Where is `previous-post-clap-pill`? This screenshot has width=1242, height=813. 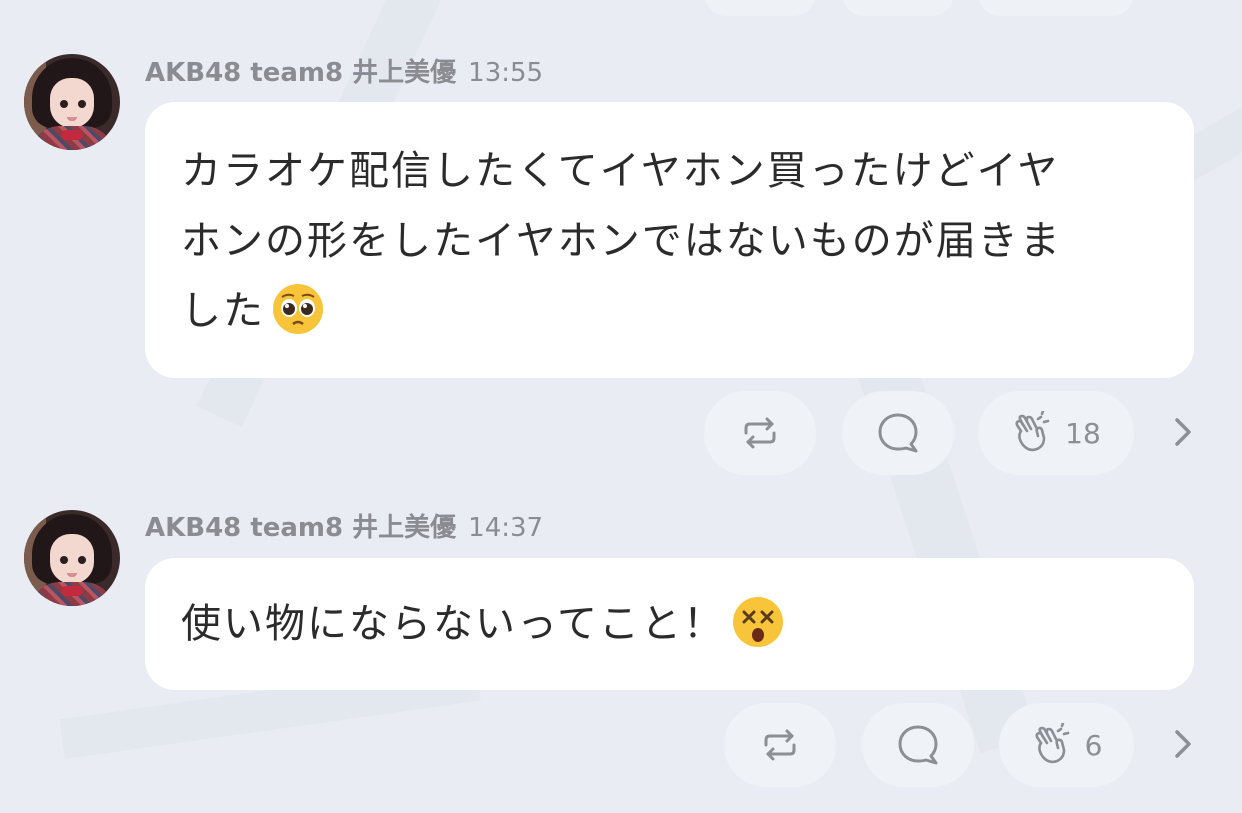
previous-post-clap-pill is located at coordinates (1056, 8).